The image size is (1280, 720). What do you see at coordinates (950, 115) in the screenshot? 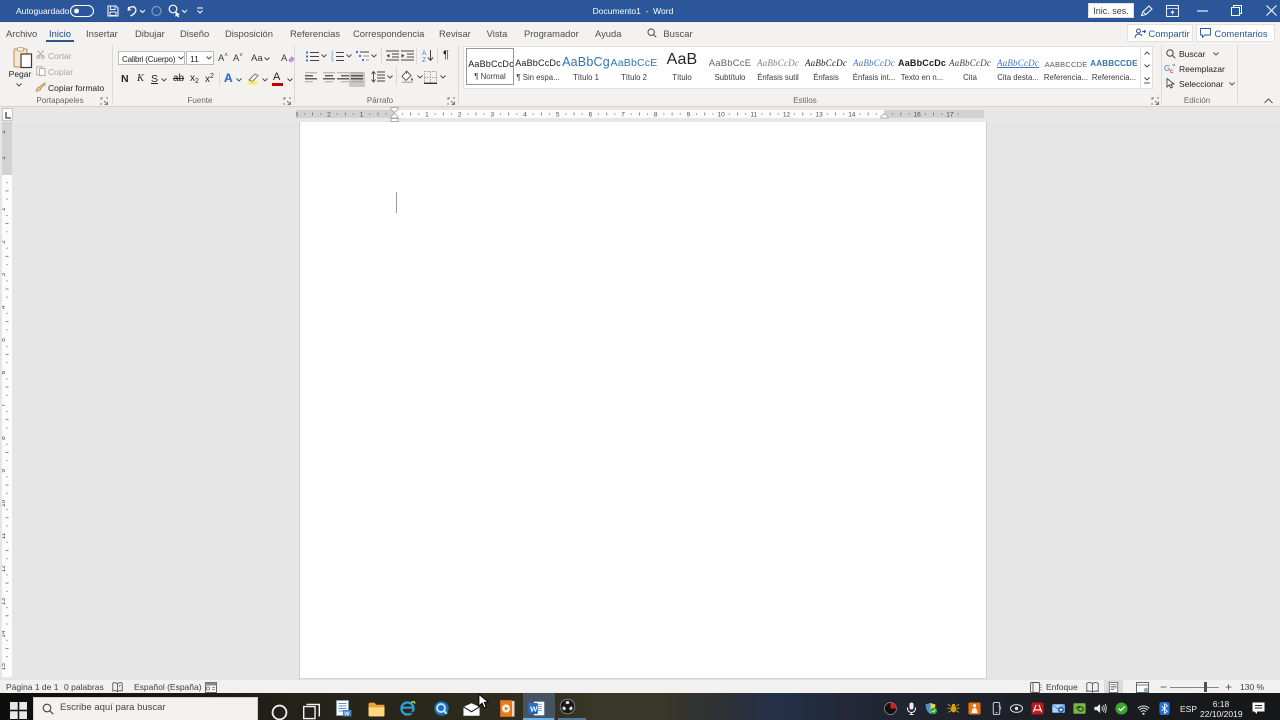
I see `svg-text: 17` at bounding box center [950, 115].